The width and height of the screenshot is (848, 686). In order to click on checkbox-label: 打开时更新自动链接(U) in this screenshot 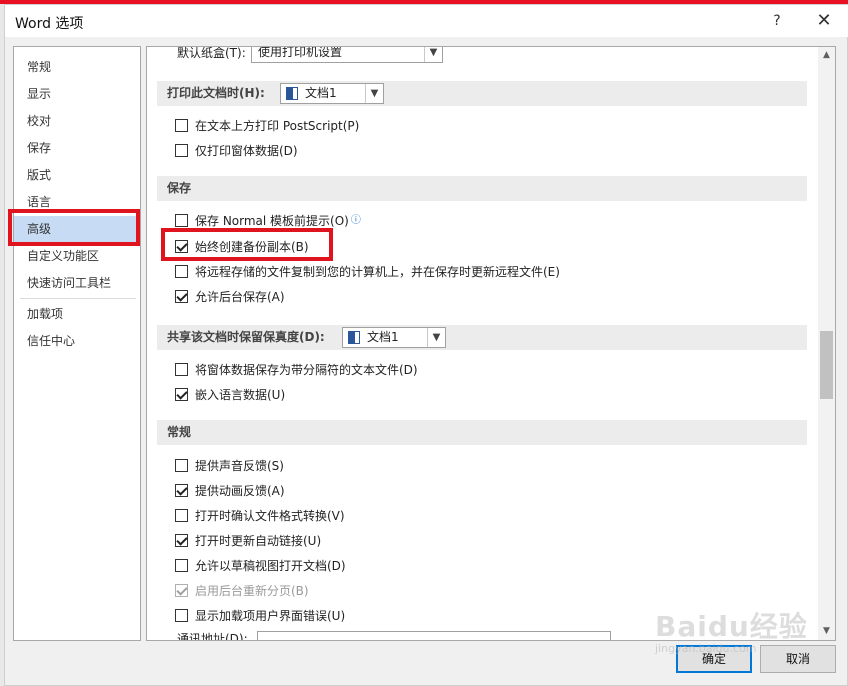, I will do `click(258, 541)`.